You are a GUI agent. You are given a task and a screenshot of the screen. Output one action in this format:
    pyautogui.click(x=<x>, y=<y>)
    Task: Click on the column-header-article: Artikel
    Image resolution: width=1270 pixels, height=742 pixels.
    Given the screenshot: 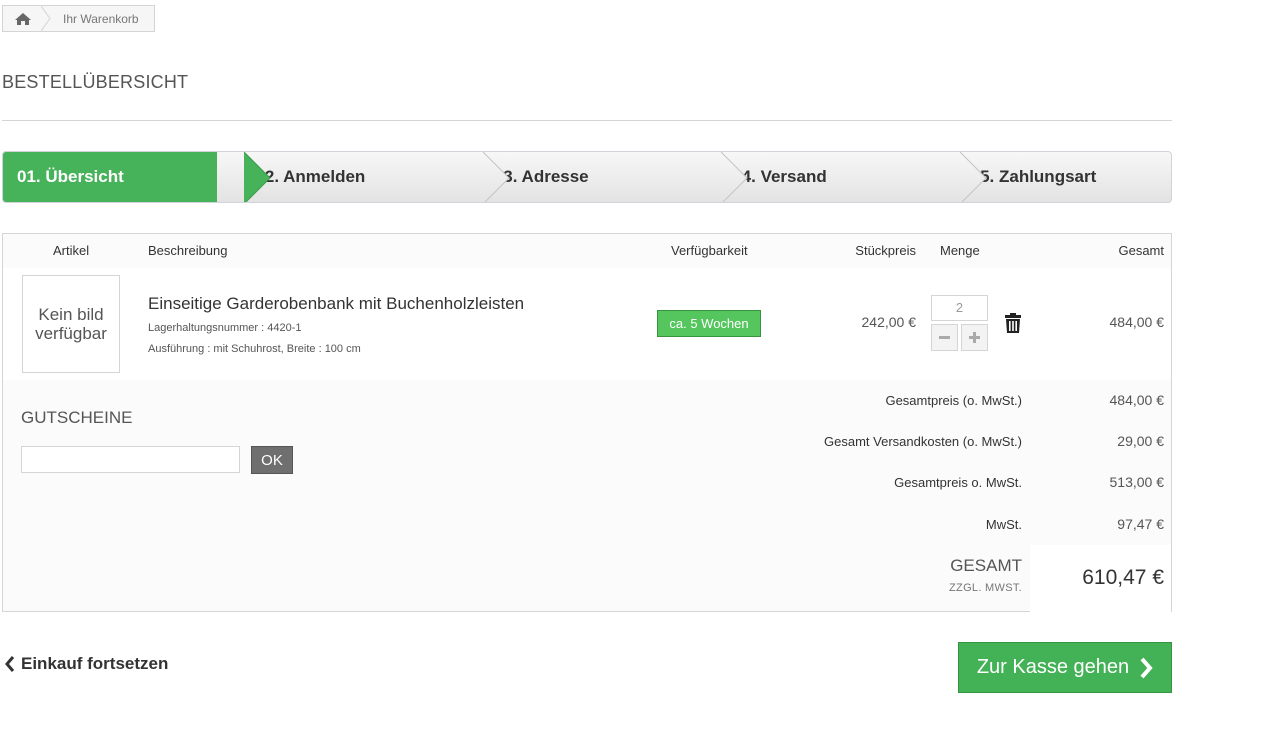 What is the action you would take?
    pyautogui.click(x=71, y=250)
    